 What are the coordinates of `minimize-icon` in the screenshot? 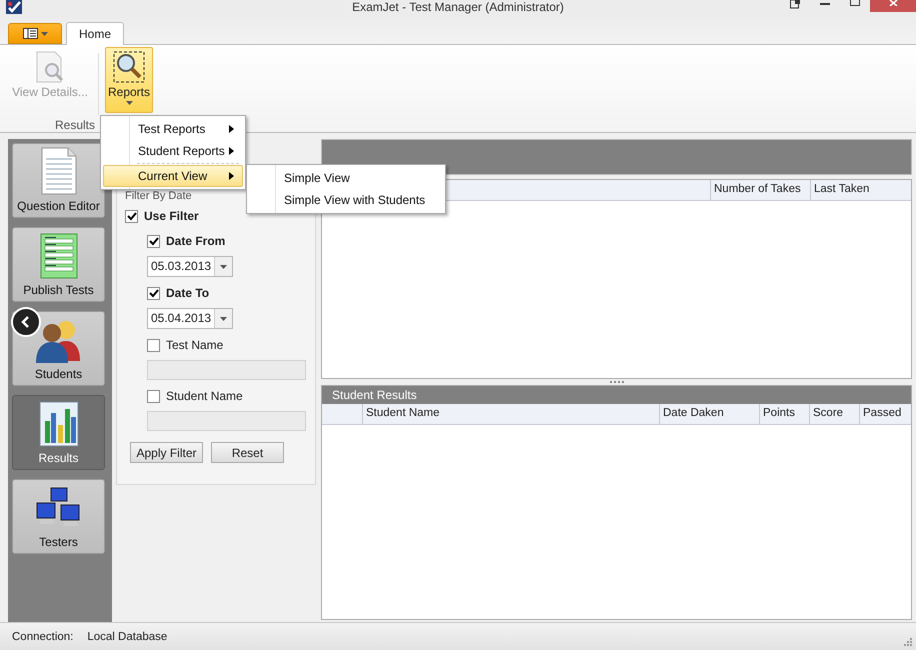 It's located at (825, 3).